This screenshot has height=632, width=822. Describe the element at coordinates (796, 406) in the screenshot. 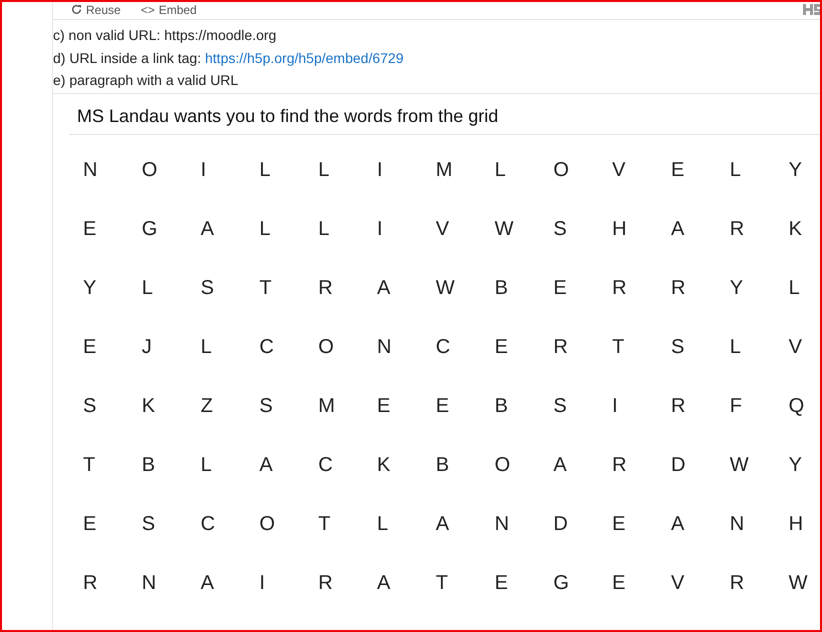

I see `grid-letter: Q` at that location.